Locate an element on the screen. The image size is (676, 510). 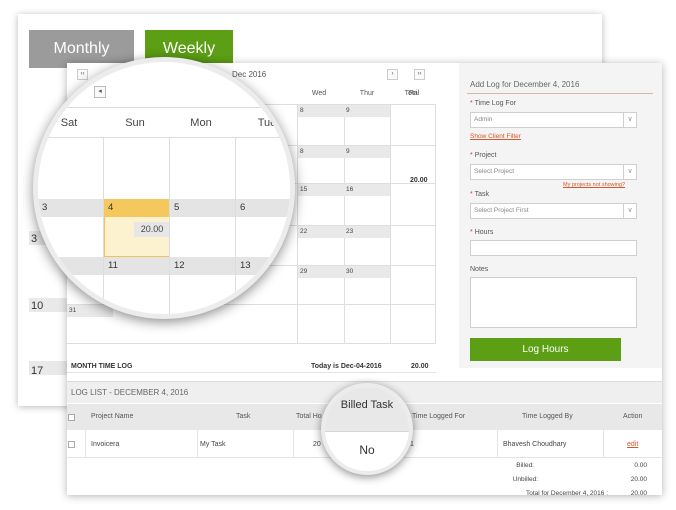
project-label: * Project is located at coordinates (483, 155).